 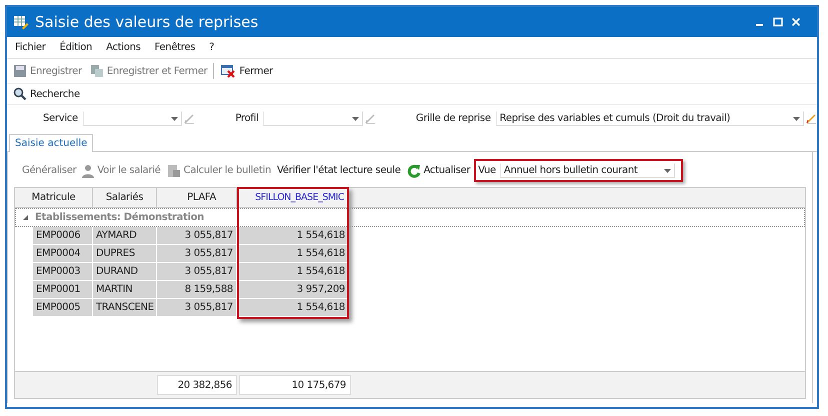 I want to click on group-label: Etablissements: Démonstration, so click(x=119, y=217).